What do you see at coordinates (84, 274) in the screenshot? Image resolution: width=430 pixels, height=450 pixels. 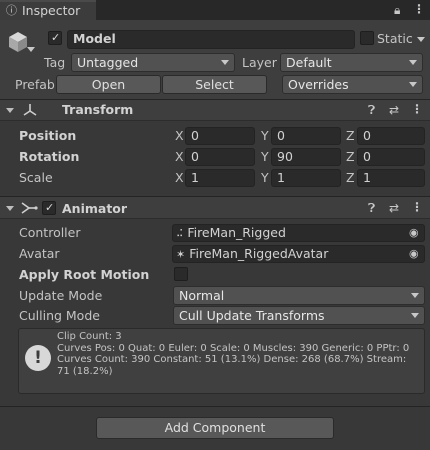 I see `apply-root-motion-label: Apply Root Motion` at bounding box center [84, 274].